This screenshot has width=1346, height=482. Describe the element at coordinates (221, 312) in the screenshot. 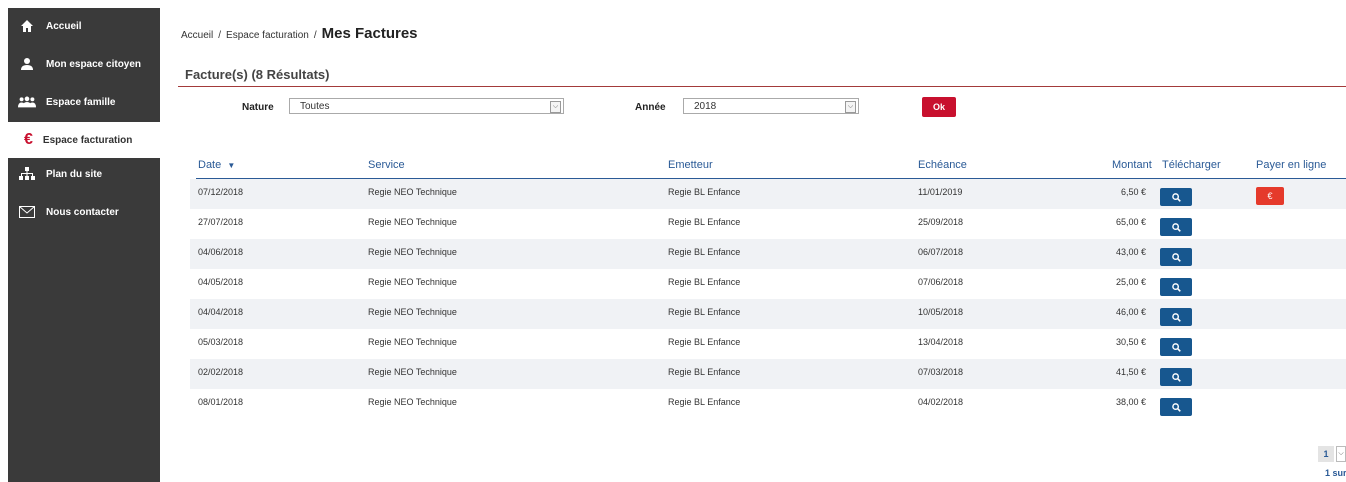

I see `cell-date: 04/04/2018` at that location.